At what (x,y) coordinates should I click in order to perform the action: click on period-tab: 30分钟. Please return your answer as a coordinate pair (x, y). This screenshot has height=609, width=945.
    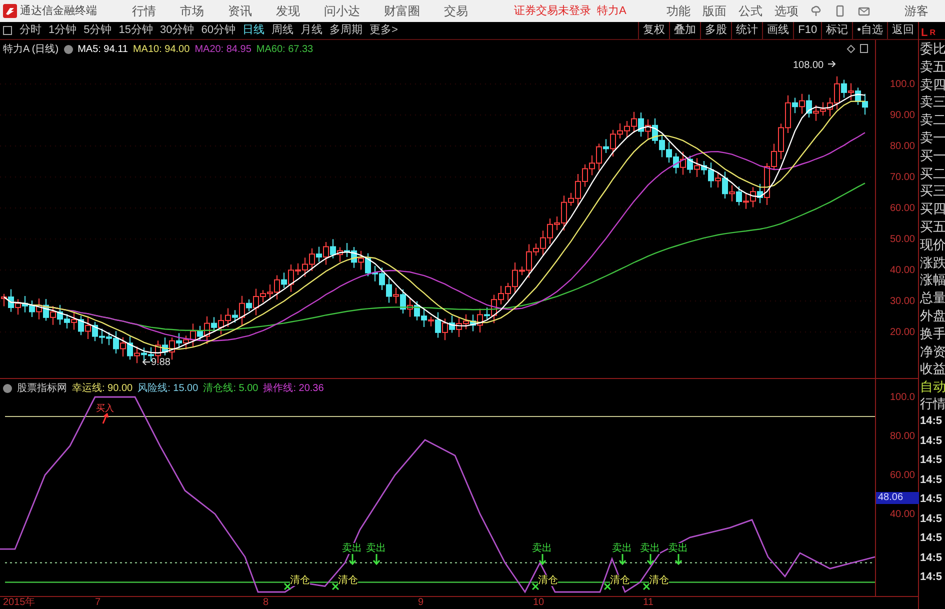
    Looking at the image, I should click on (177, 30).